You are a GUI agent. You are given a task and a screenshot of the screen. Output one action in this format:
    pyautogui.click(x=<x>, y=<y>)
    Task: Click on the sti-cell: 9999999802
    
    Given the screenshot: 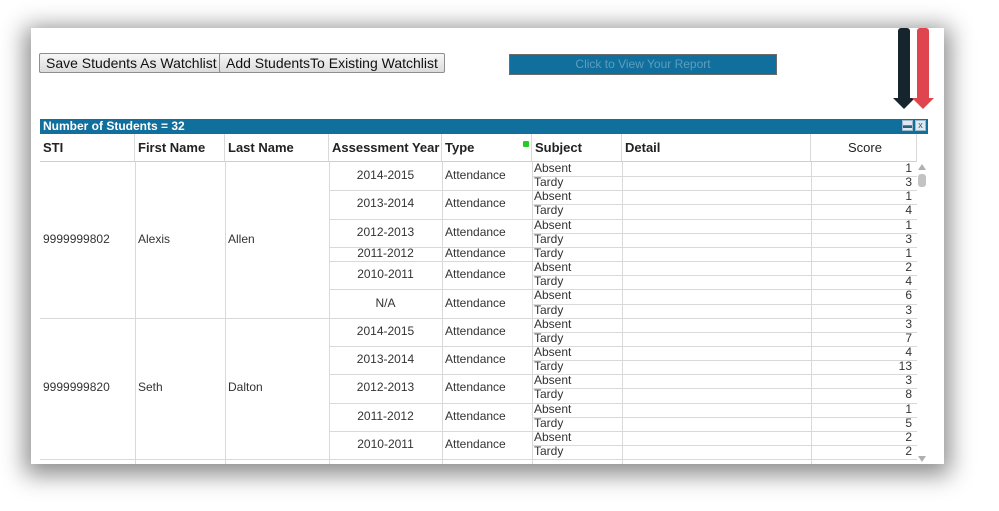 What is the action you would take?
    pyautogui.click(x=76, y=238)
    